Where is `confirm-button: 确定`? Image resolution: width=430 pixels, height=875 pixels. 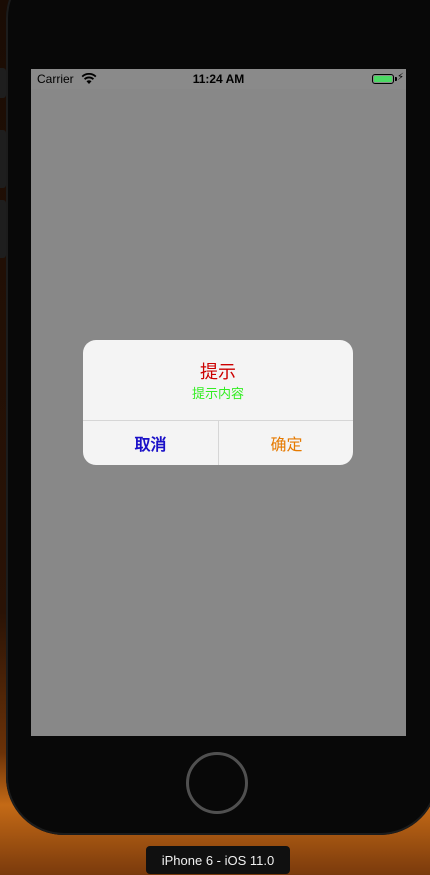
confirm-button: 确定 is located at coordinates (286, 443).